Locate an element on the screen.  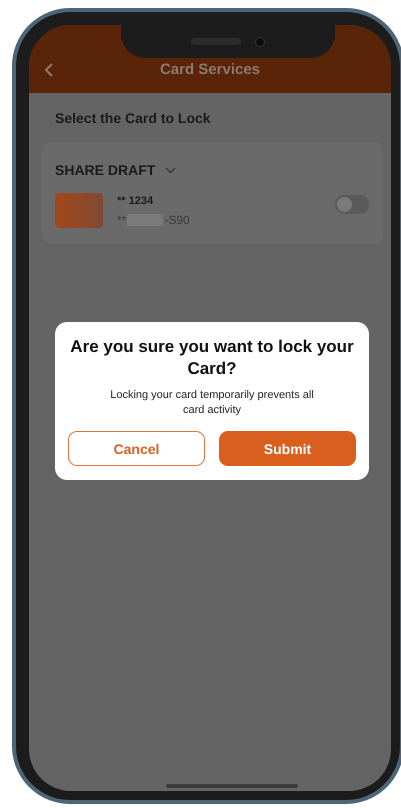
lock-toggle is located at coordinates (352, 204).